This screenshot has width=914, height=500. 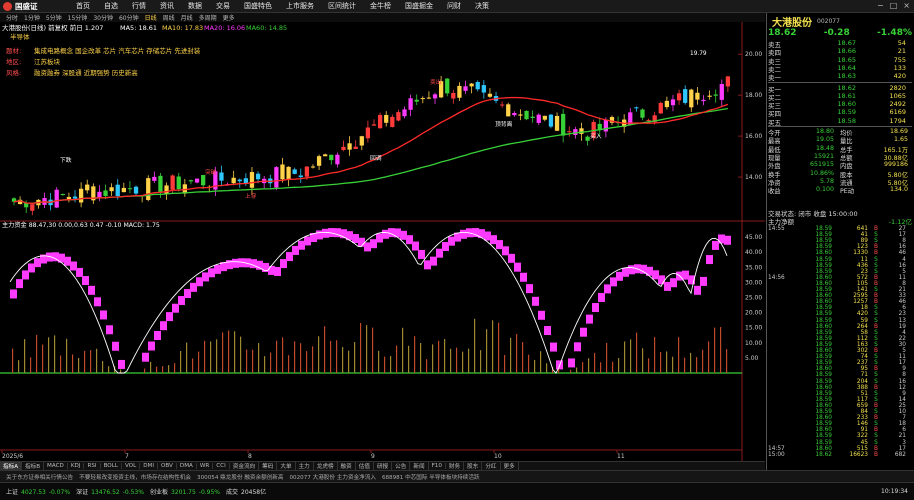 I want to click on menu-item-0: 首页, so click(x=83, y=6).